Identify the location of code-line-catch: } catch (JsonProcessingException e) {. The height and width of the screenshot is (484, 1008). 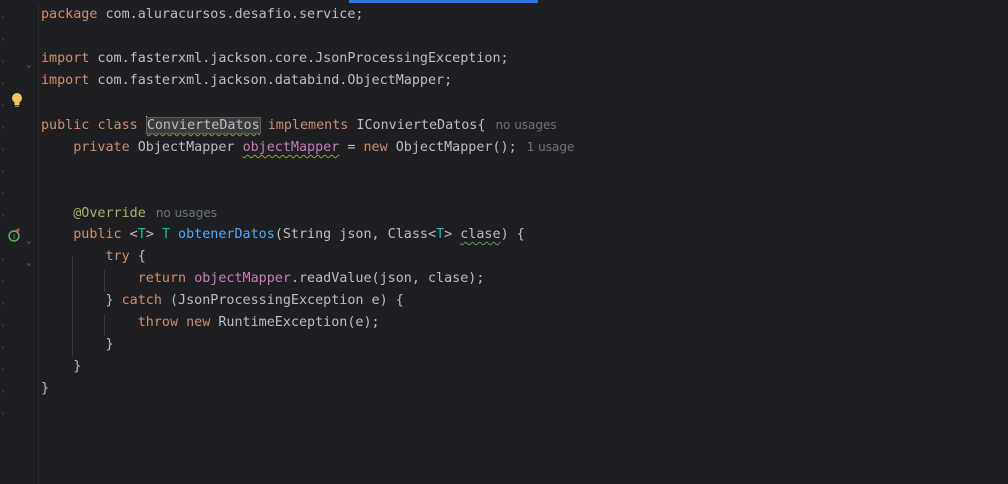
(221, 301).